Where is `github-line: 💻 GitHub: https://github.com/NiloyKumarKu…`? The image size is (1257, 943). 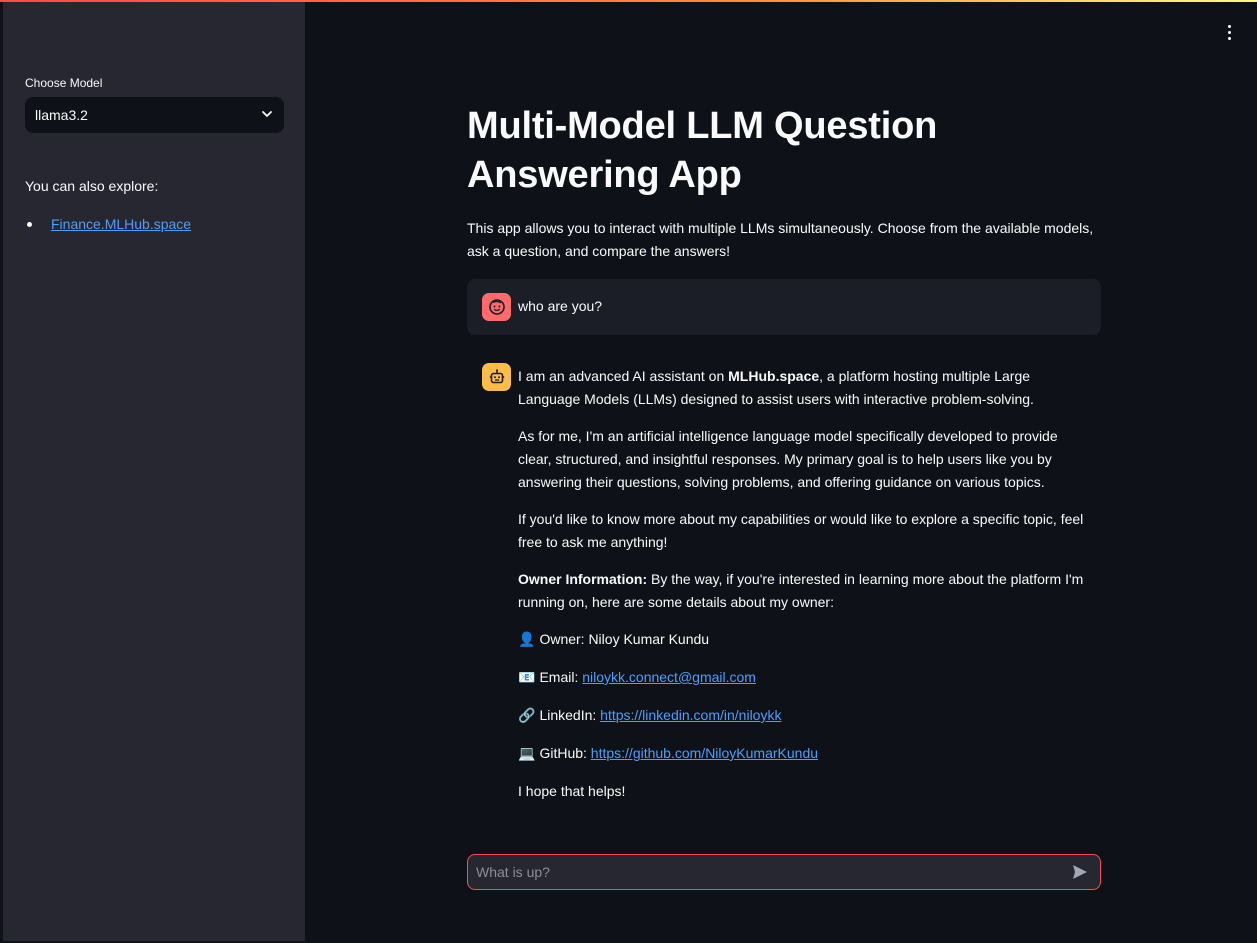 github-line: 💻 GitHub: https://github.com/NiloyKumarKu… is located at coordinates (668, 753).